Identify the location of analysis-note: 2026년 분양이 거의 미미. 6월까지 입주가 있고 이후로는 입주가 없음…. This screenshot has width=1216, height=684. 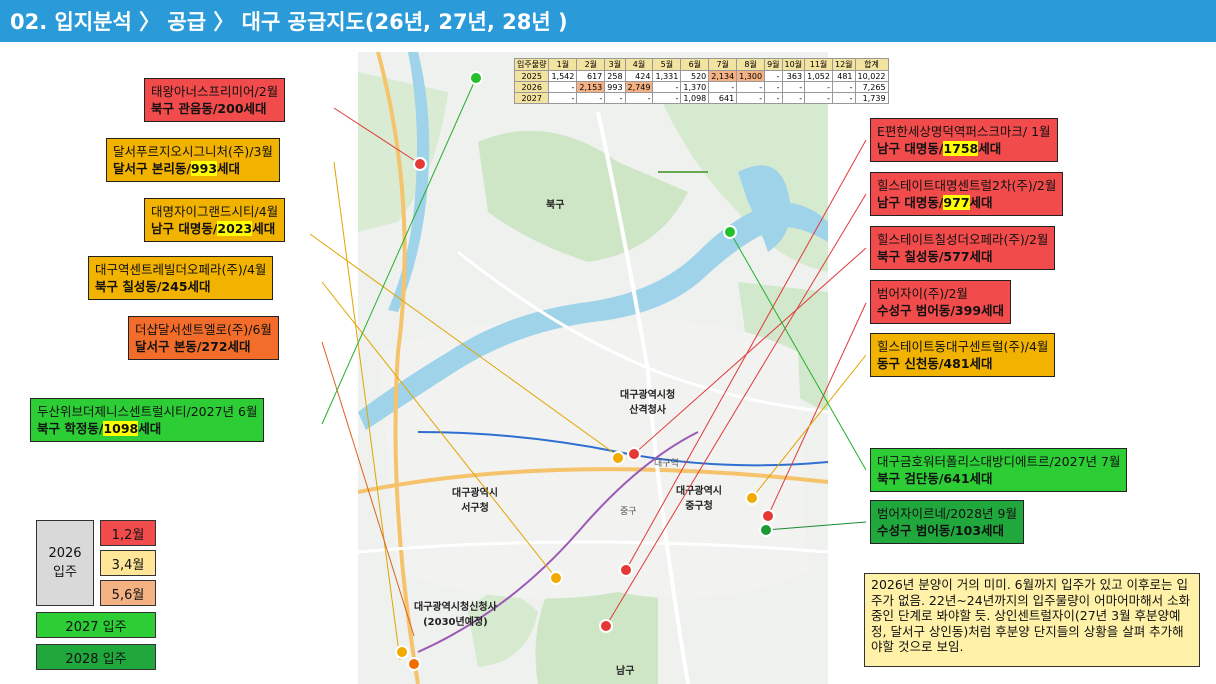
(1032, 620).